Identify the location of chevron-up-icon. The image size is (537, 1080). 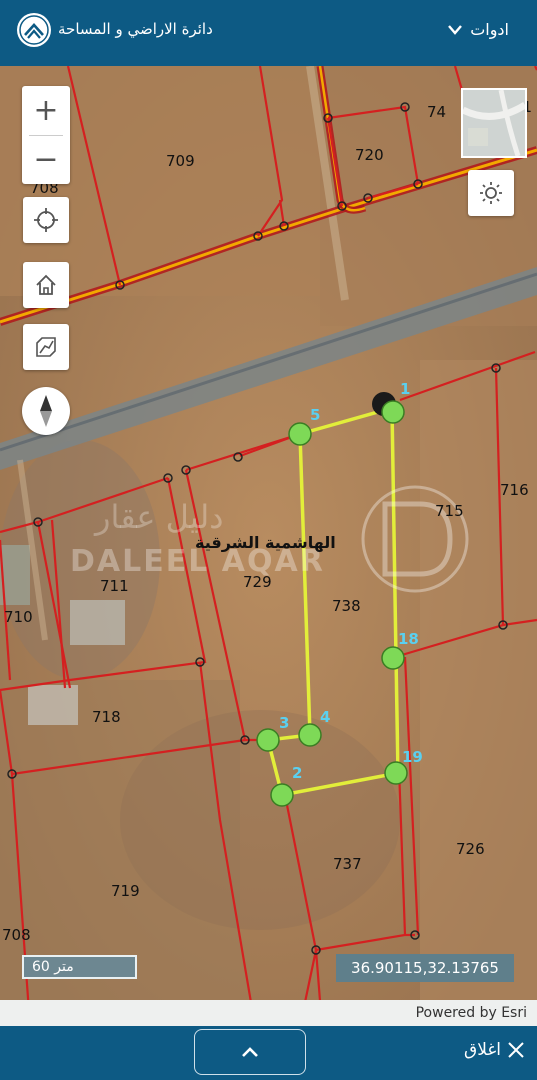
(250, 1052).